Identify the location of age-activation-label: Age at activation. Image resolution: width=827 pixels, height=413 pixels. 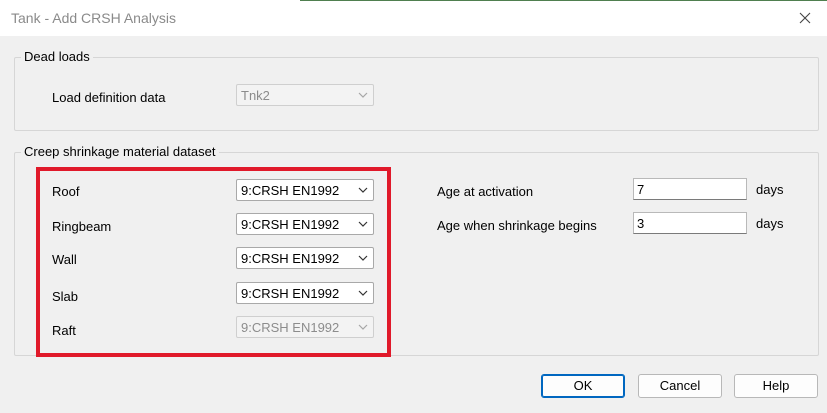
(485, 191).